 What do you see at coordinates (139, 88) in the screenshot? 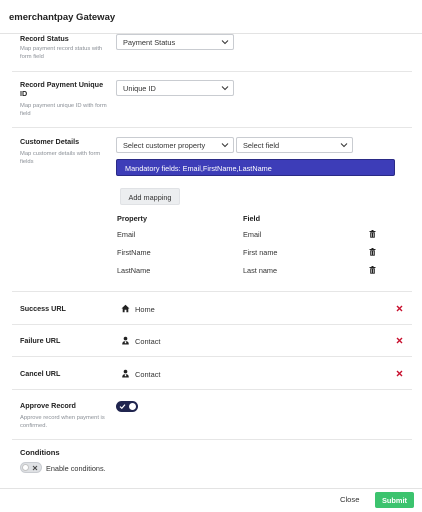
I see `record-payment-uid-value: Unique ID` at bounding box center [139, 88].